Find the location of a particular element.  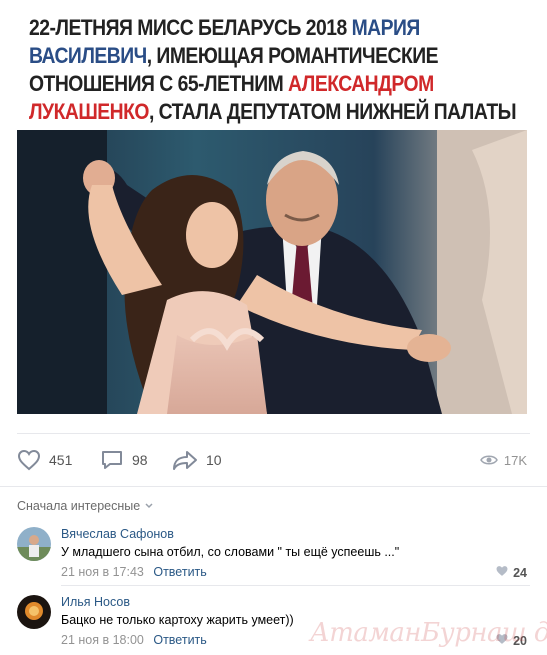

chevron-down-icon is located at coordinates (149, 506).